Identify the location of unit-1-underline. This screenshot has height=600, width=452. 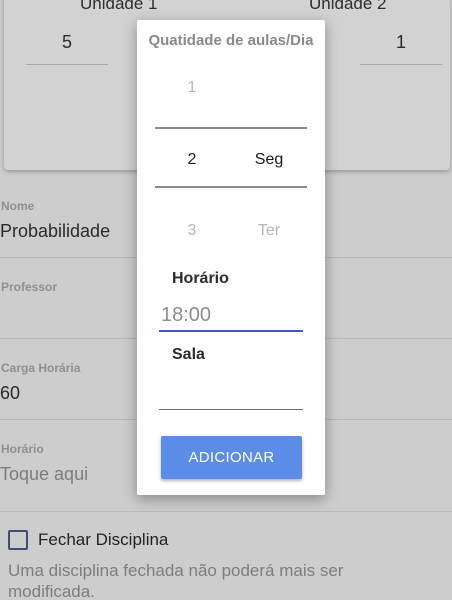
(67, 64).